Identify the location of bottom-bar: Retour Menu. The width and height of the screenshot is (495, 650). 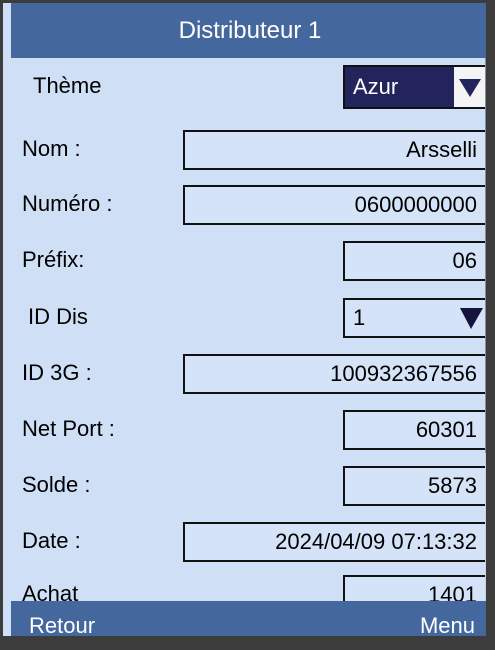
(248, 618).